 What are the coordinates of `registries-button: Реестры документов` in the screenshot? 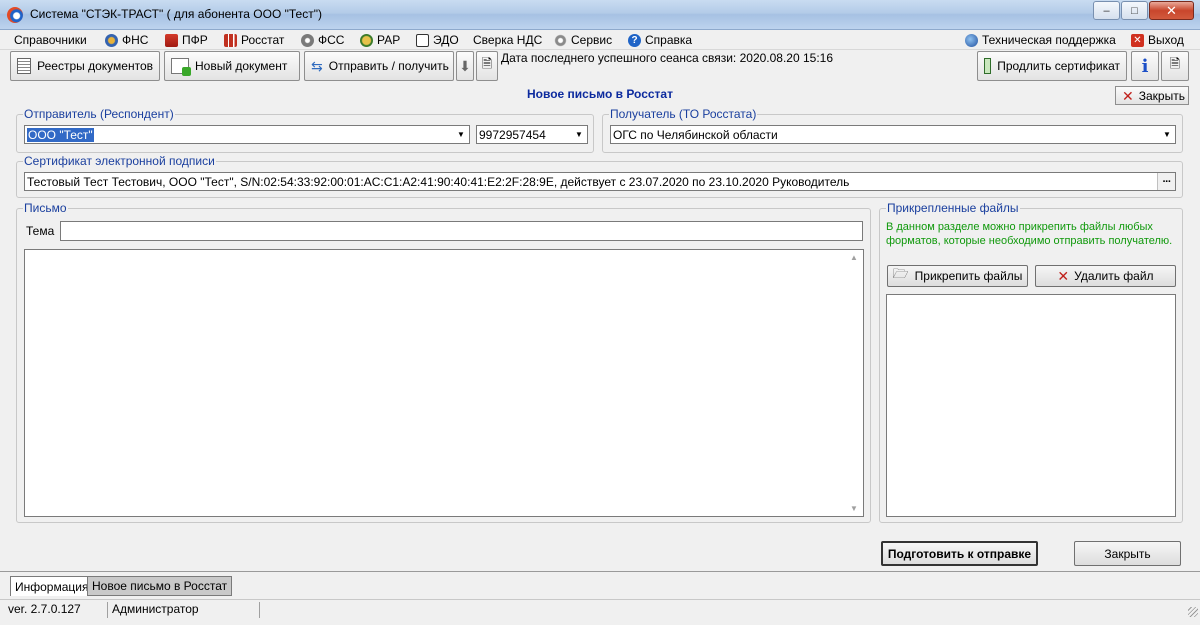 It's located at (85, 66).